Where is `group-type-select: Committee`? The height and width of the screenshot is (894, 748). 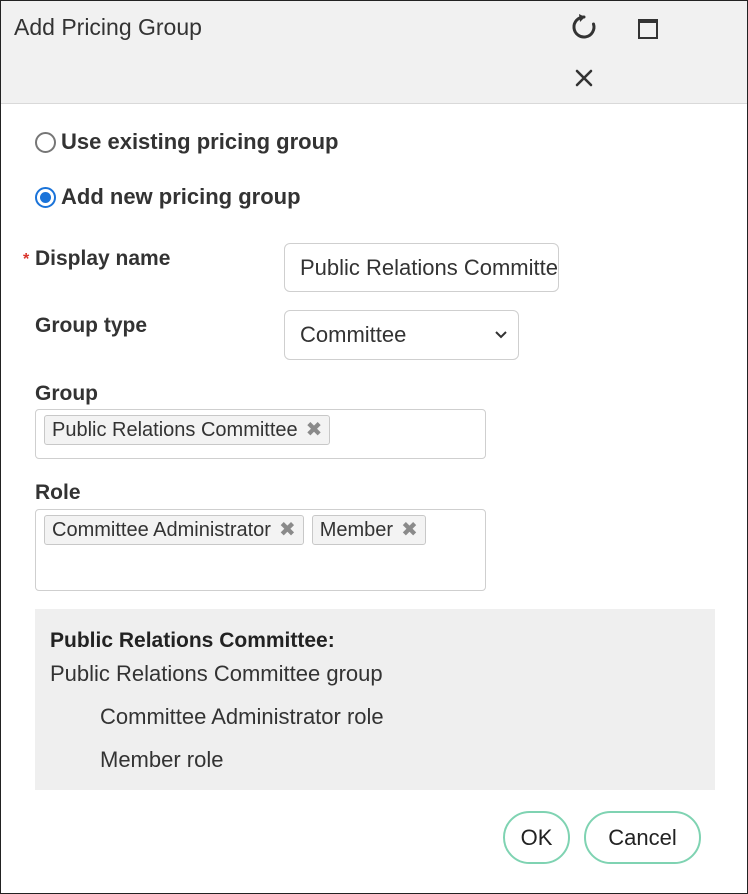 group-type-select: Committee is located at coordinates (401, 335).